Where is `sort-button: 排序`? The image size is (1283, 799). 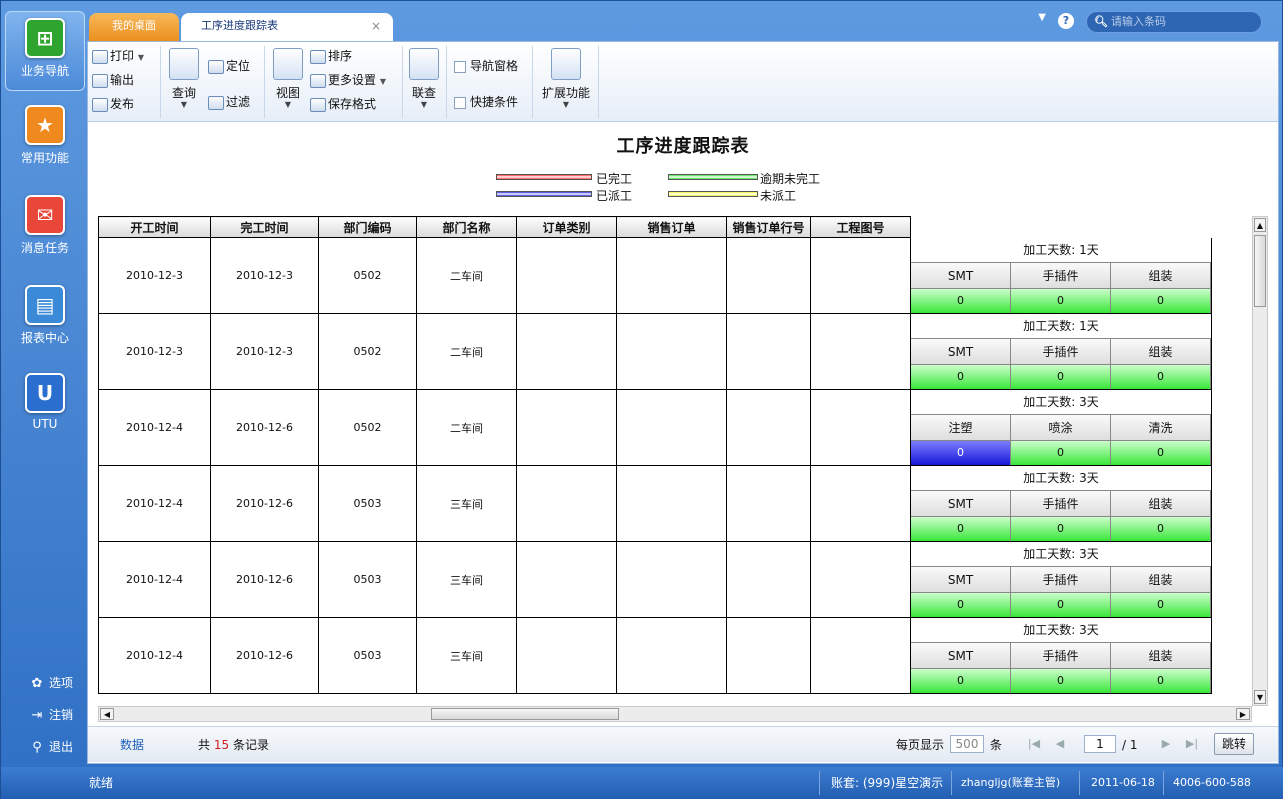 sort-button: 排序 is located at coordinates (331, 56).